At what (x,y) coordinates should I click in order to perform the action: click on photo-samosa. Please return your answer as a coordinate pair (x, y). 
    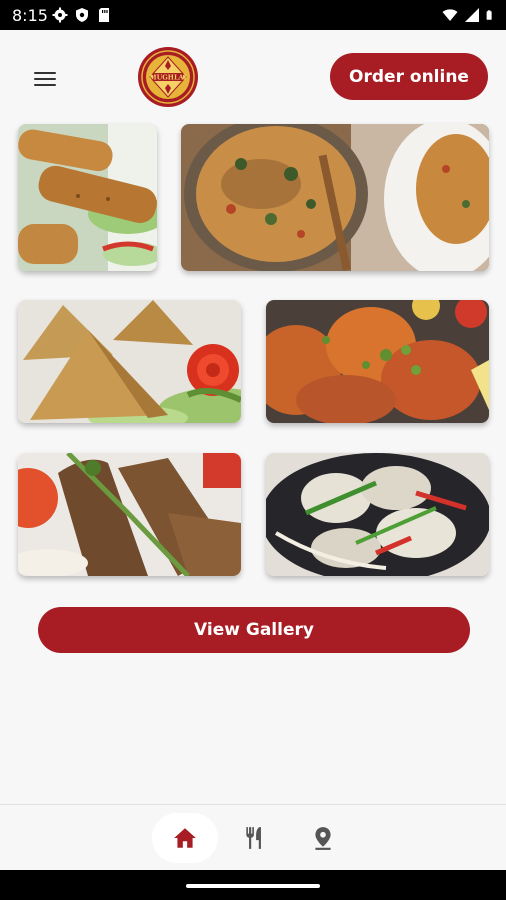
    Looking at the image, I should click on (129, 361).